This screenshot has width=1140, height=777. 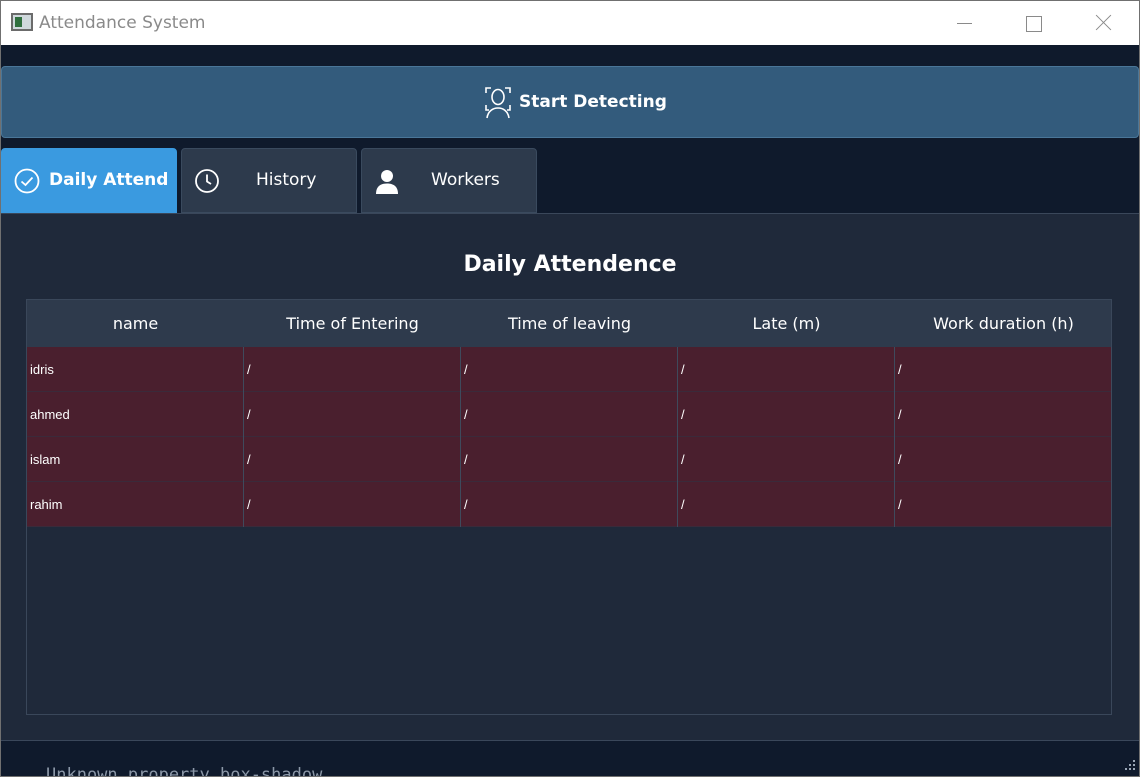 I want to click on page-title: Daily Attendence, so click(x=570, y=264).